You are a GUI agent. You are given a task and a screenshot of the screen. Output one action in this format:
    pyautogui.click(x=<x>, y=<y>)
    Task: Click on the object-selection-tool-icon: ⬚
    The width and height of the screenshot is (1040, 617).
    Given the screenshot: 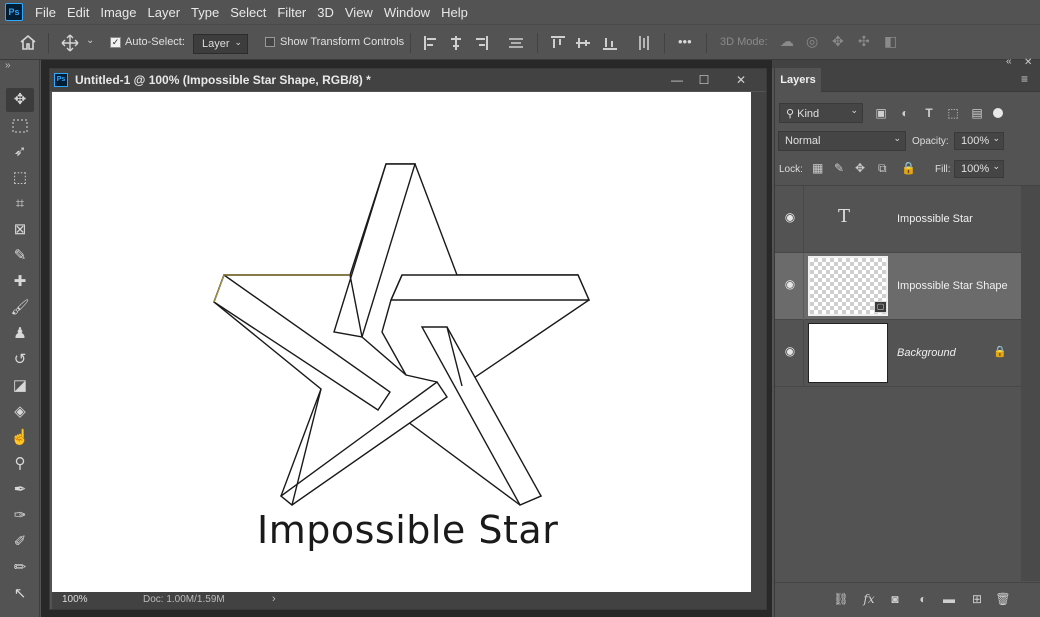 What is the action you would take?
    pyautogui.click(x=20, y=178)
    